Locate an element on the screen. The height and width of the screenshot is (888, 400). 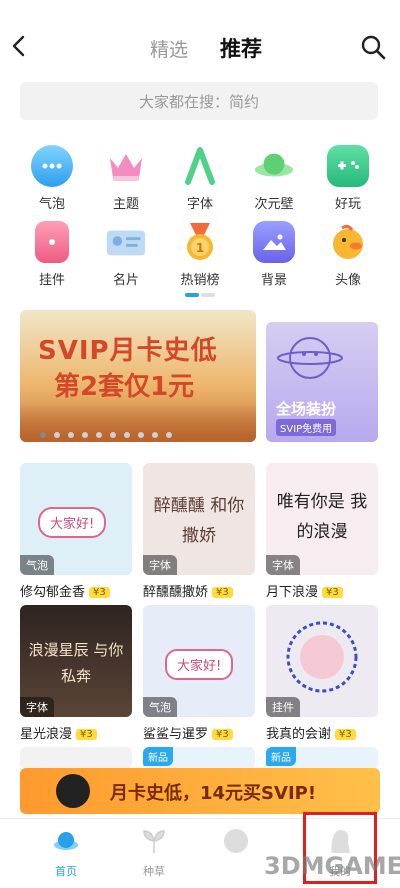
item-name: 鲨鲨与暹罗 is located at coordinates (176, 734).